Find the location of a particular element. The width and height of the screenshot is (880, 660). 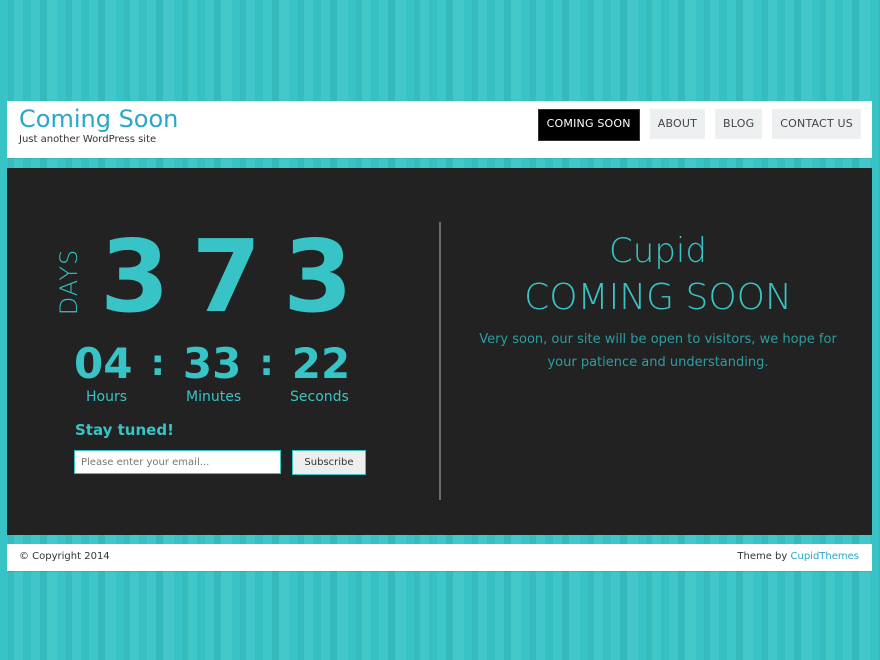

vertical-divider is located at coordinates (440, 361).